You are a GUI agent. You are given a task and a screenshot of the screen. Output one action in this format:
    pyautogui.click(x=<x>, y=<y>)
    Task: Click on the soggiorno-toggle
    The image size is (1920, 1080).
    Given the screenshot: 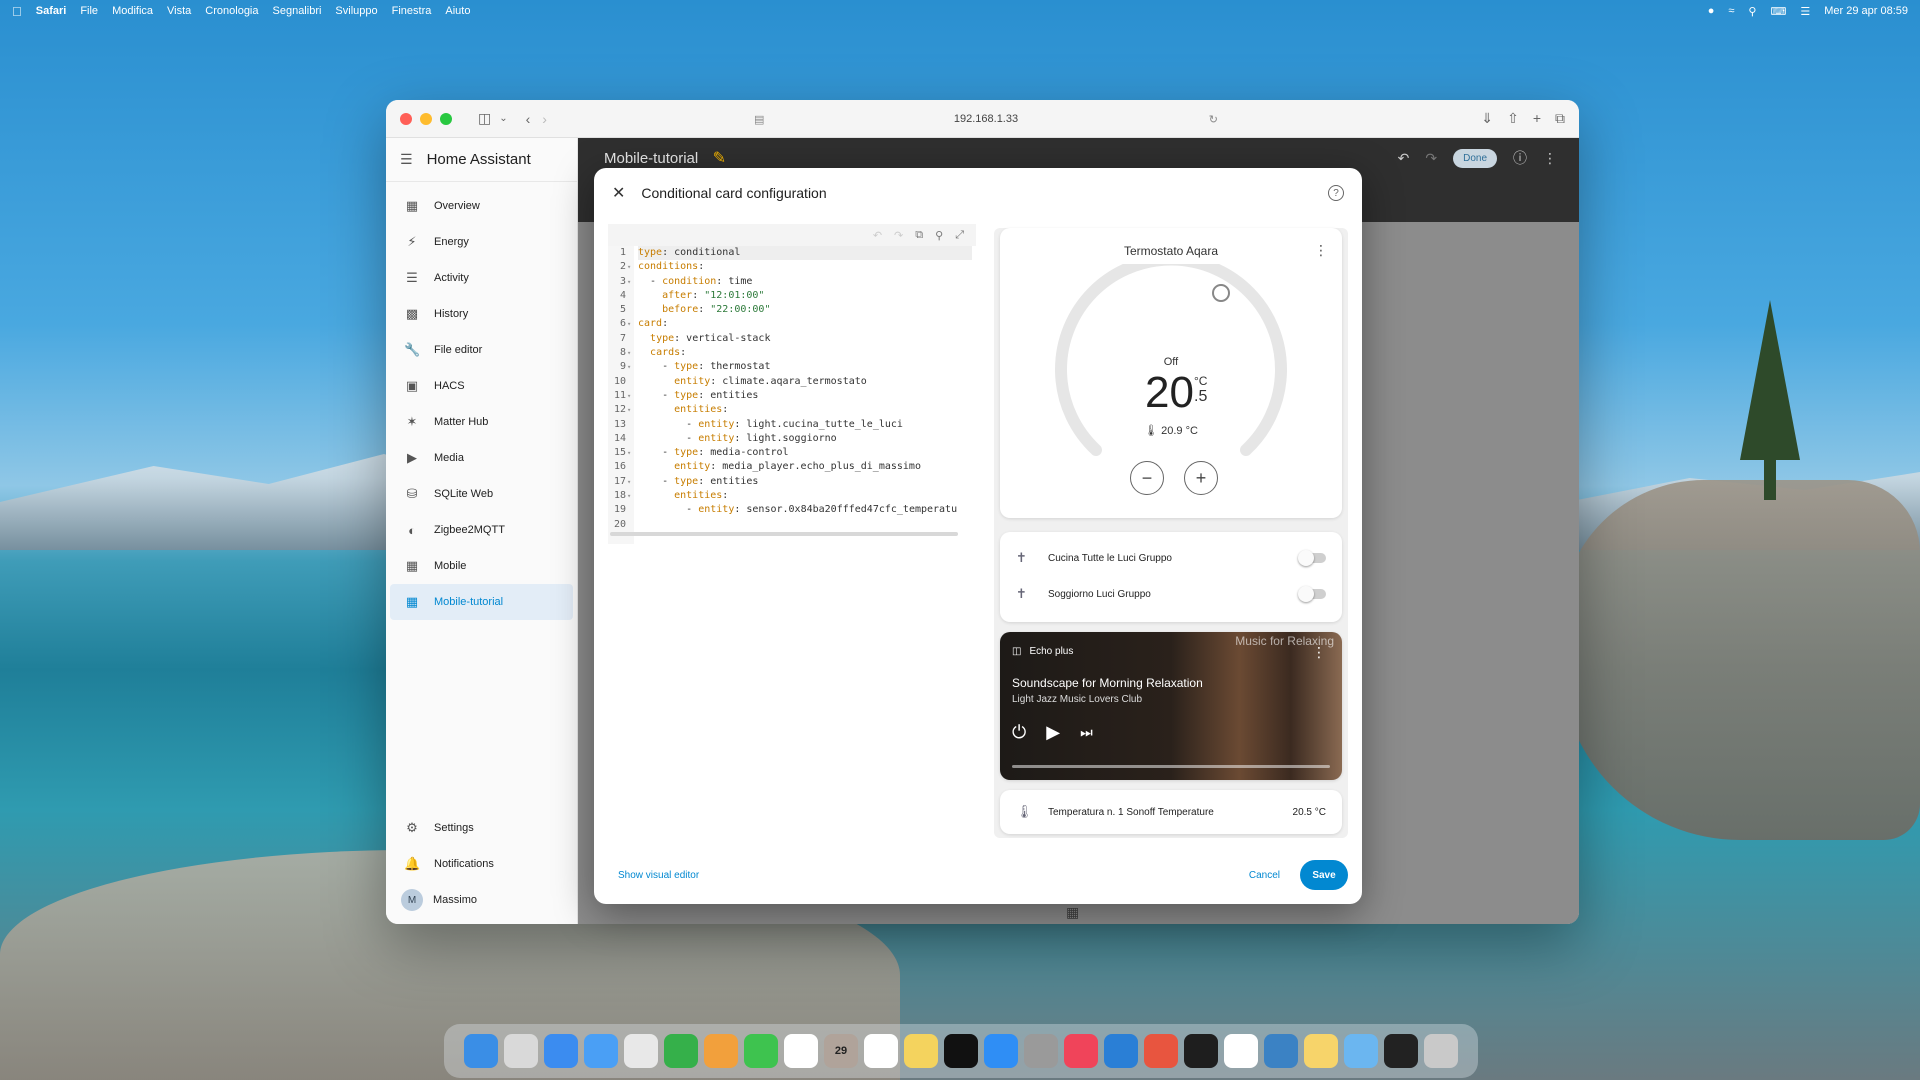 What is the action you would take?
    pyautogui.click(x=1312, y=594)
    